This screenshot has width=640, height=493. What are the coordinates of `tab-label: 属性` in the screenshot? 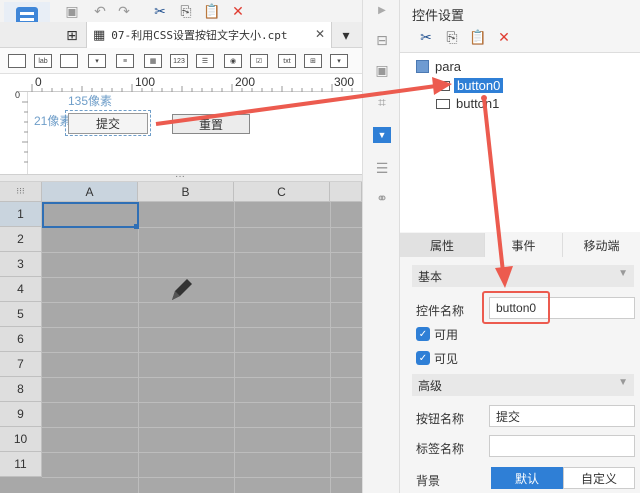 It's located at (441, 245).